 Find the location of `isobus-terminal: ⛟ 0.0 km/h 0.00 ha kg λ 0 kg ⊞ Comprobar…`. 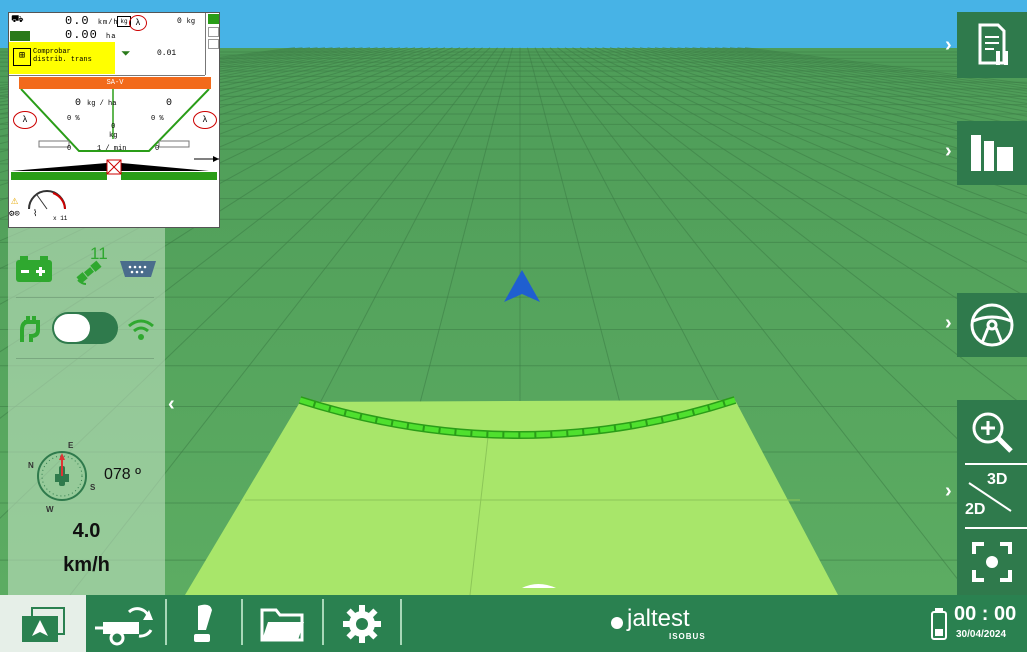

isobus-terminal: ⛟ 0.0 km/h 0.00 ha kg λ 0 kg ⊞ Comprobar… is located at coordinates (114, 120).